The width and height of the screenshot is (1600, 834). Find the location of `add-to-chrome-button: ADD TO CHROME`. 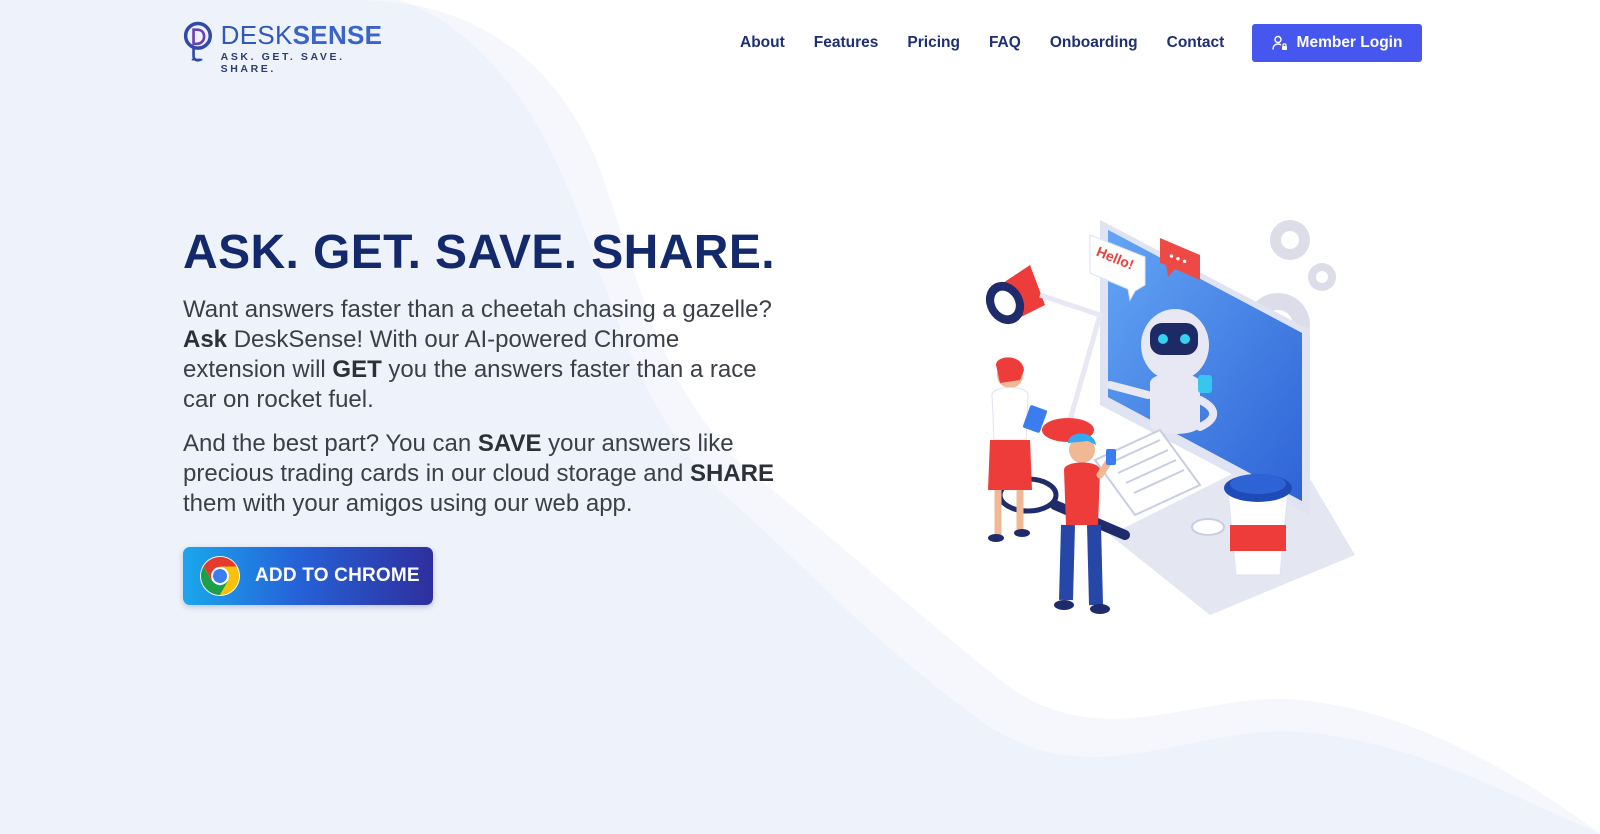

add-to-chrome-button: ADD TO CHROME is located at coordinates (308, 576).